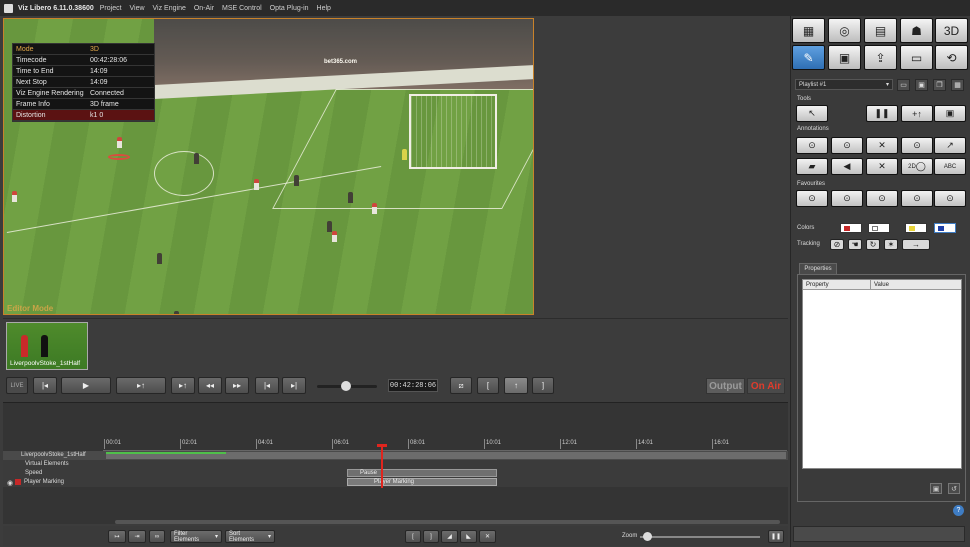  I want to click on aspect-icon: ⧄, so click(461, 385).